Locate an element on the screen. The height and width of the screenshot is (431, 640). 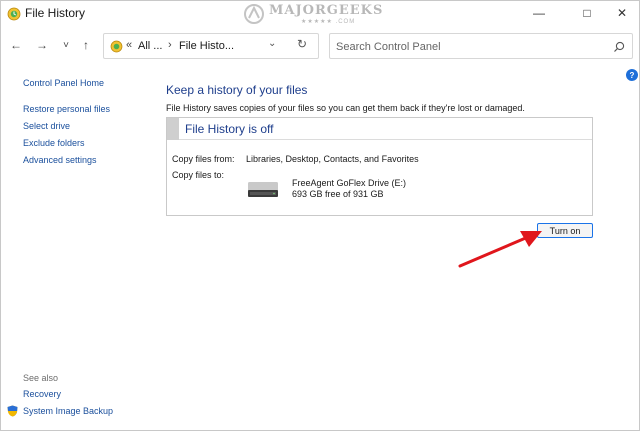
maximize-button: □ is located at coordinates (587, 13).